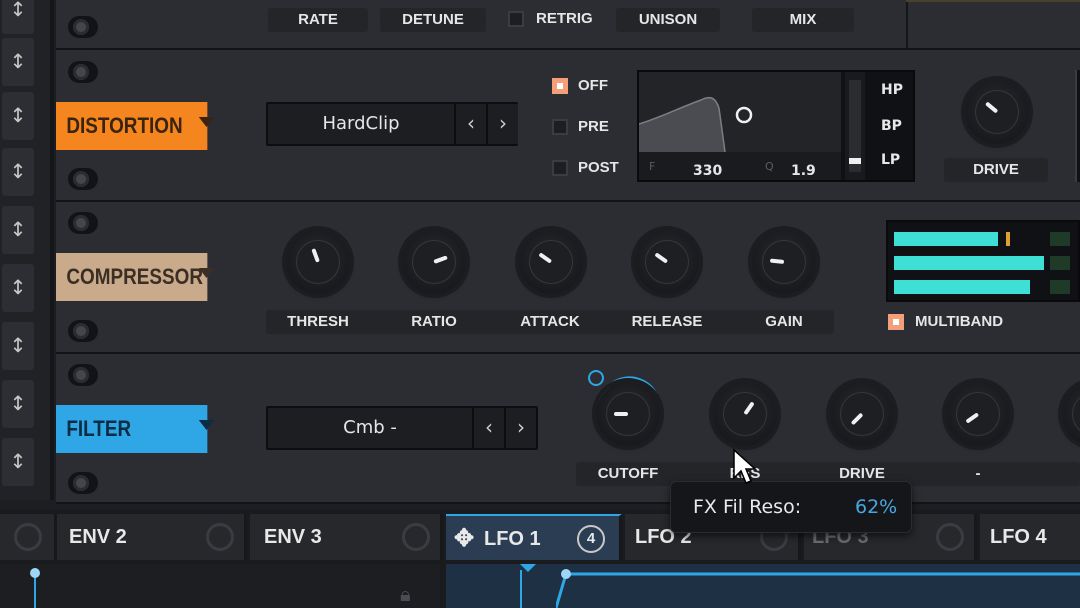  What do you see at coordinates (83, 27) in the screenshot?
I see `chorus-power-toggle-icon` at bounding box center [83, 27].